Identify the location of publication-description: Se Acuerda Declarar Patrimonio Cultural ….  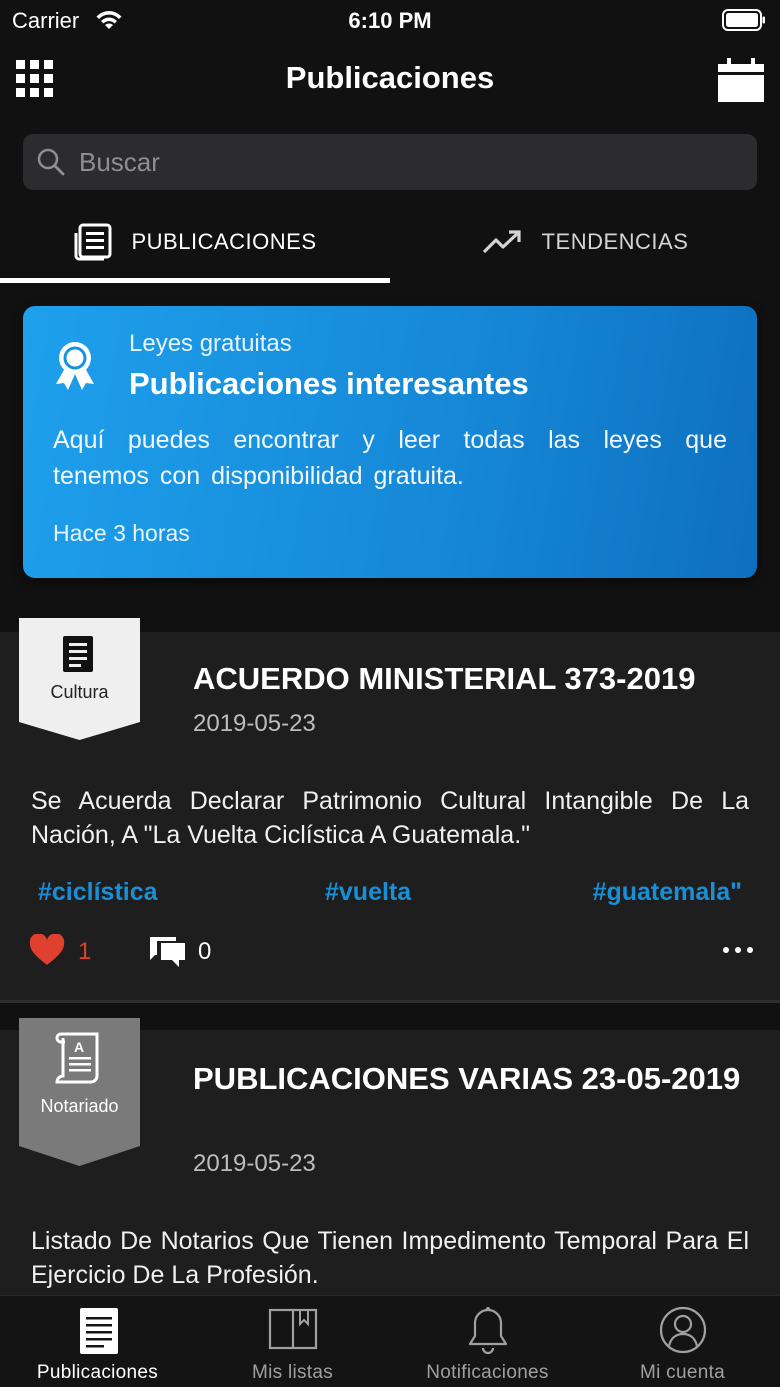
(390, 818).